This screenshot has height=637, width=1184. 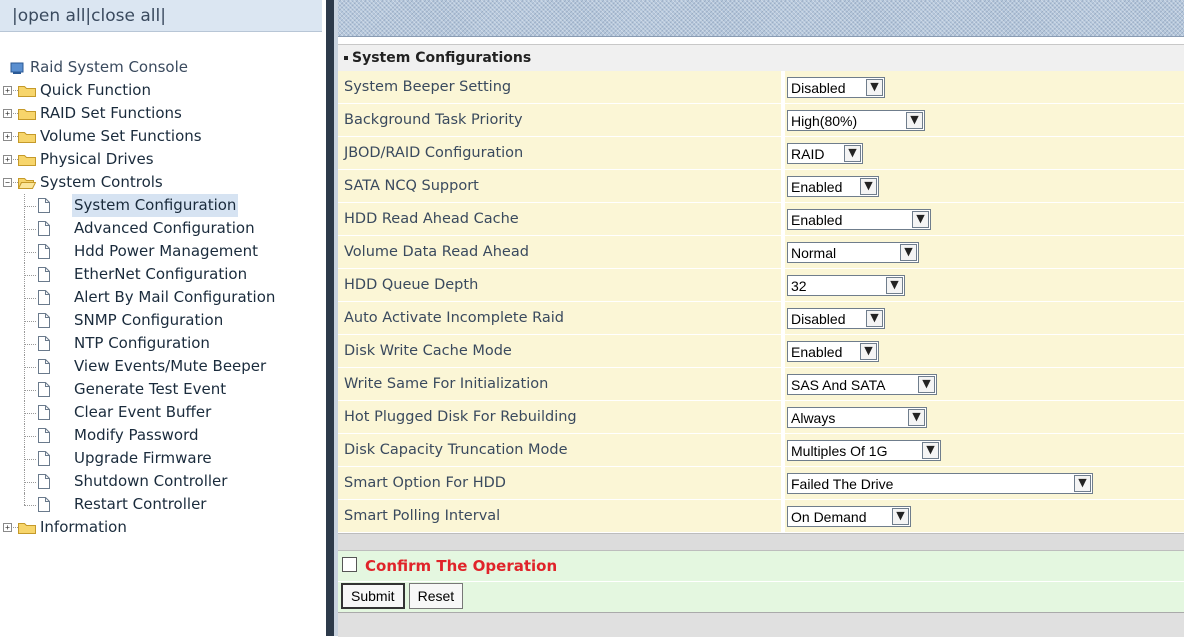 I want to click on tree-folder-label: Volume Set Functions, so click(x=121, y=136).